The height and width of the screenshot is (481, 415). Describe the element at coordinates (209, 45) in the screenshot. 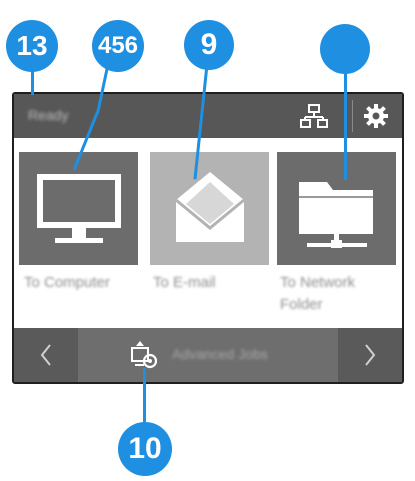

I see `callout-9: 9` at that location.